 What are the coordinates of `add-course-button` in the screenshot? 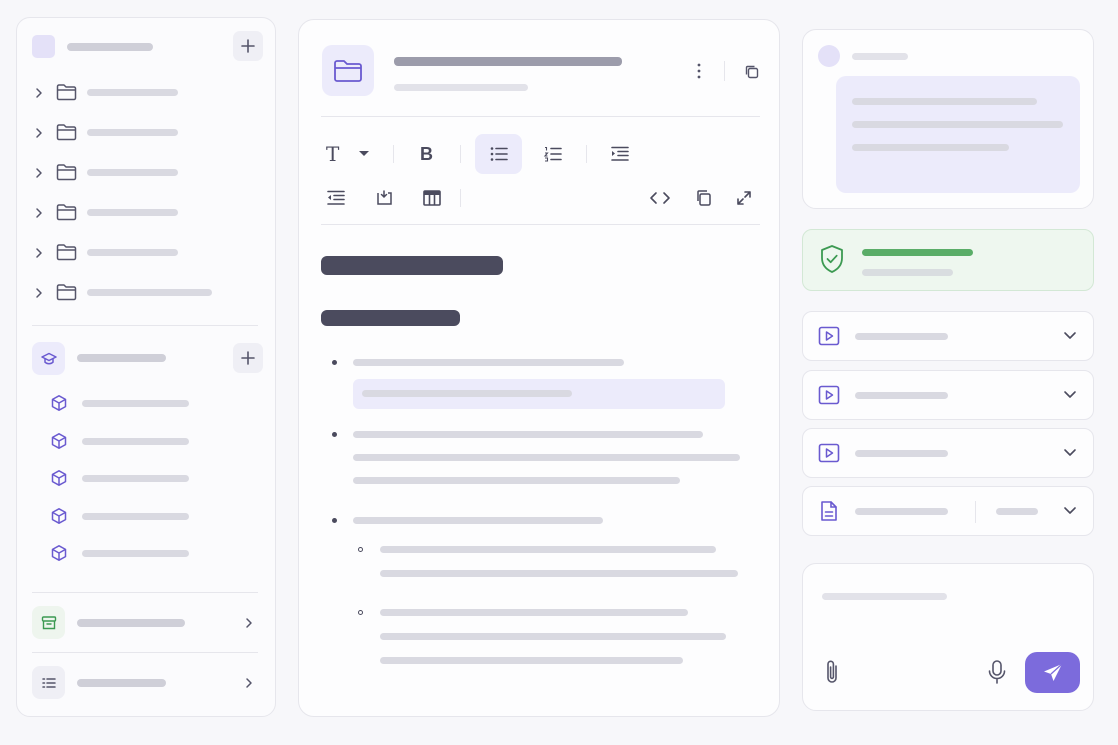 It's located at (248, 358).